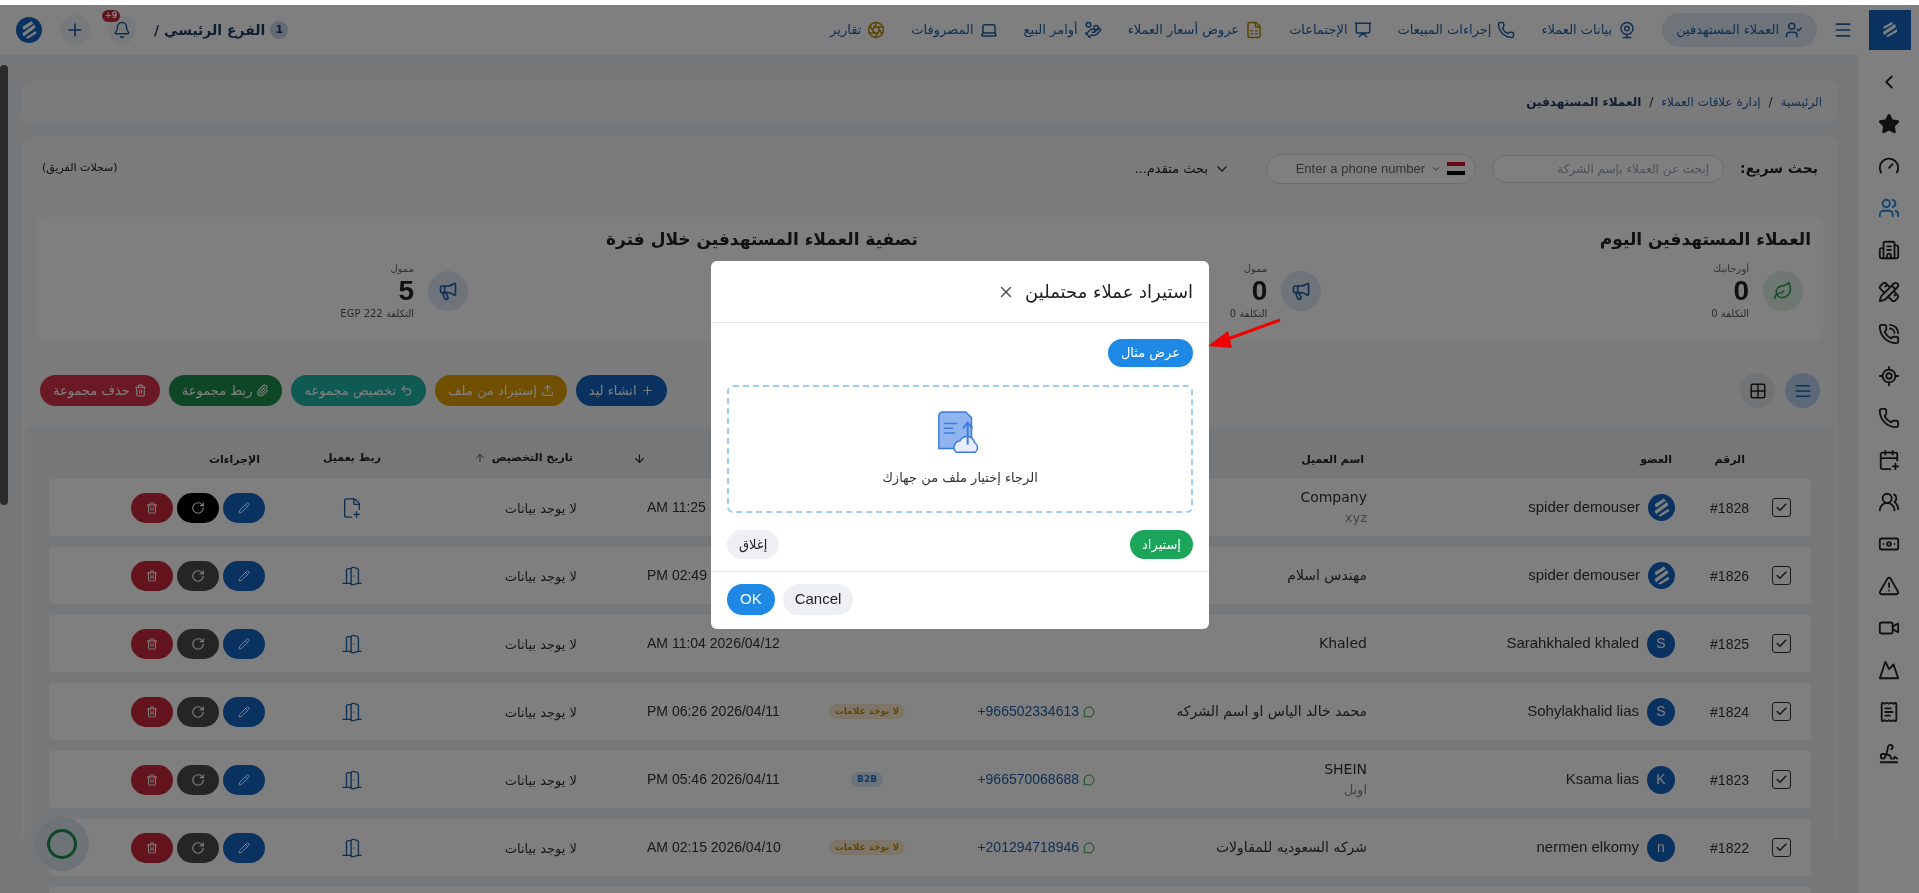 Image resolution: width=1919 pixels, height=893 pixels. I want to click on team-records-label: (سجلات الفريق), so click(80, 168).